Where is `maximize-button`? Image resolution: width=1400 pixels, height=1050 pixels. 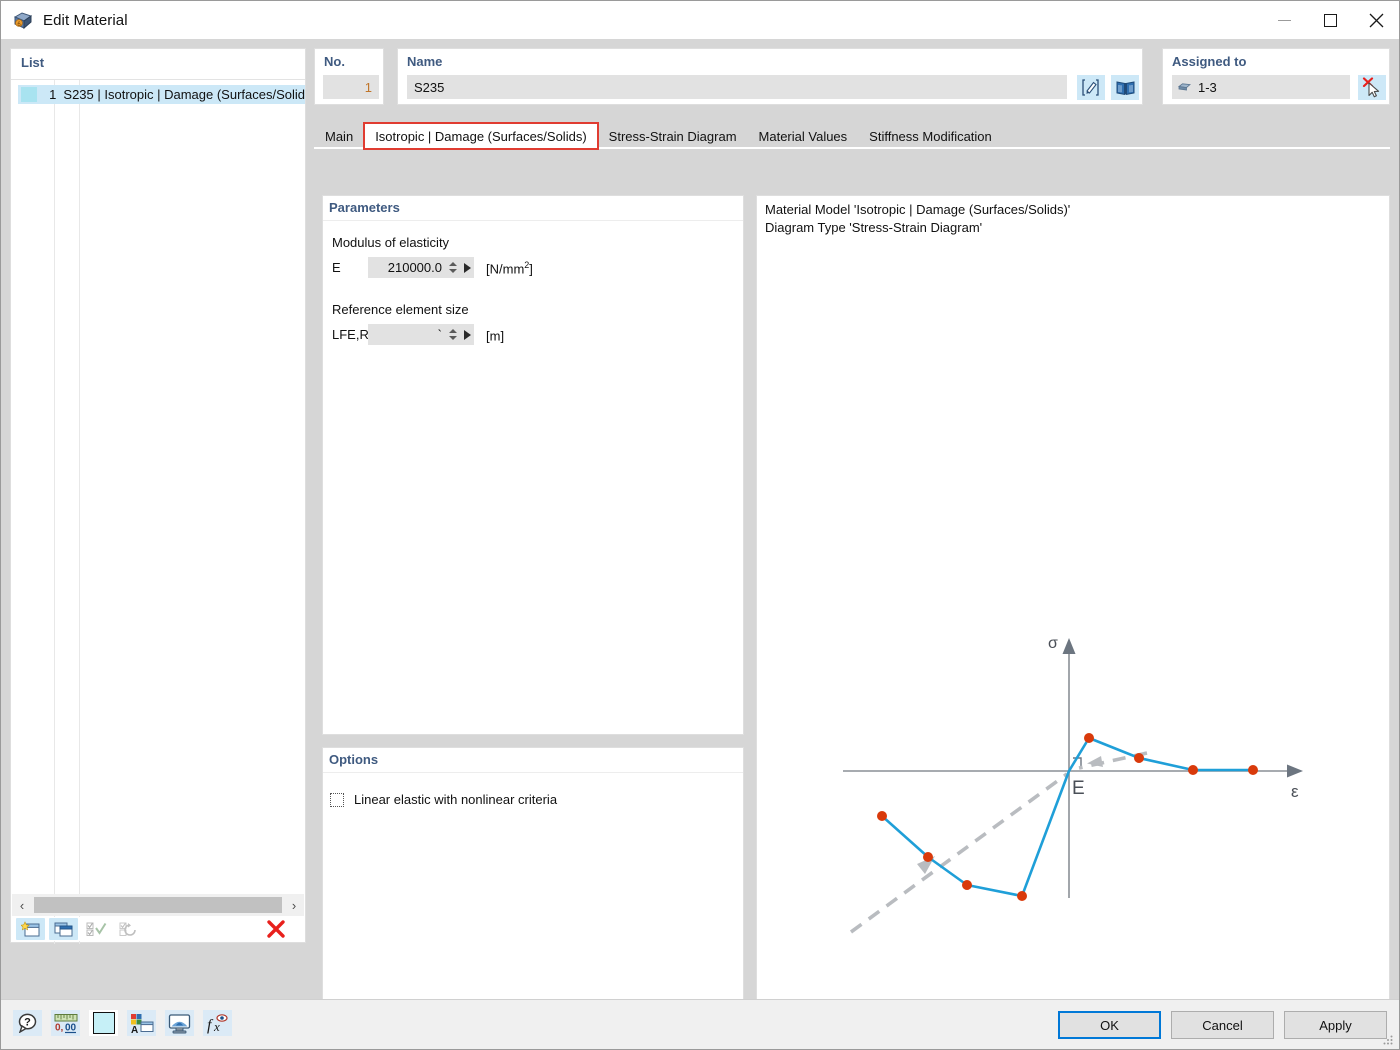 maximize-button is located at coordinates (1330, 20).